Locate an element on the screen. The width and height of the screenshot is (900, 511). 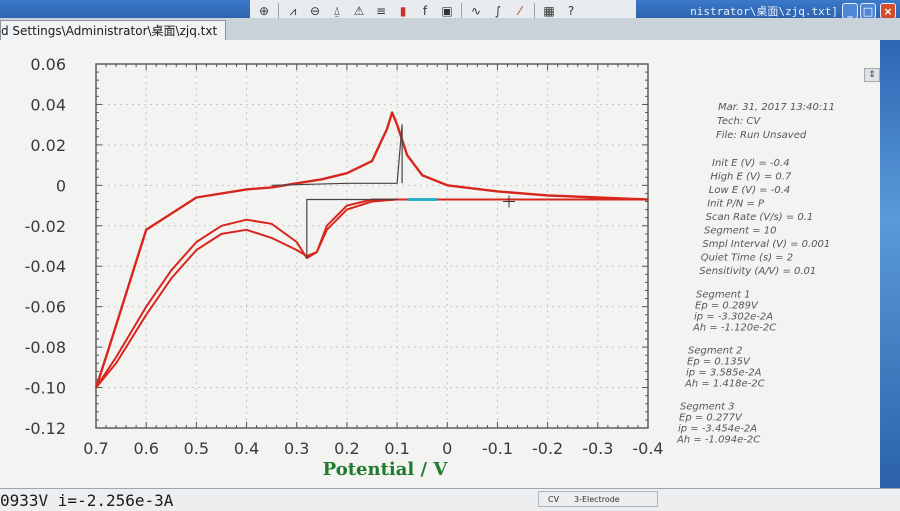
x-tick-label: 0.6 is located at coordinates (145, 448).